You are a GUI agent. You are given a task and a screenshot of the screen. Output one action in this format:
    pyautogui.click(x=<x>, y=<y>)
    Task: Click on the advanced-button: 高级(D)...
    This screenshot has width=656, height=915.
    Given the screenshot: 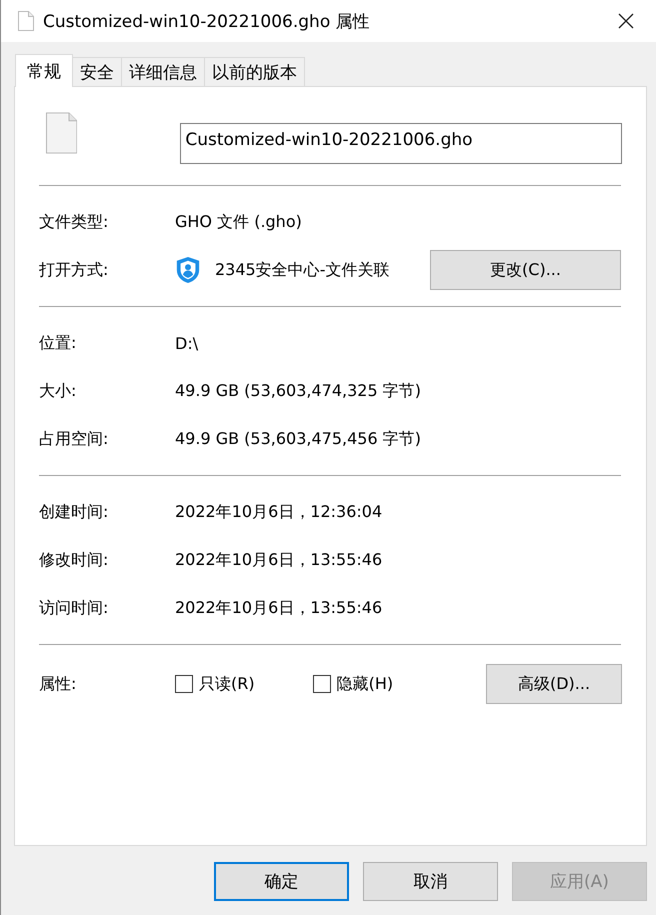 What is the action you would take?
    pyautogui.click(x=554, y=684)
    